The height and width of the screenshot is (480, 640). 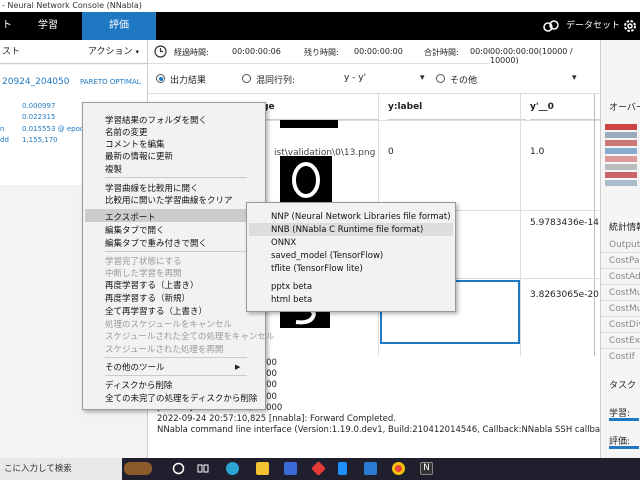 What do you see at coordinates (290, 468) in the screenshot?
I see `store-icon` at bounding box center [290, 468].